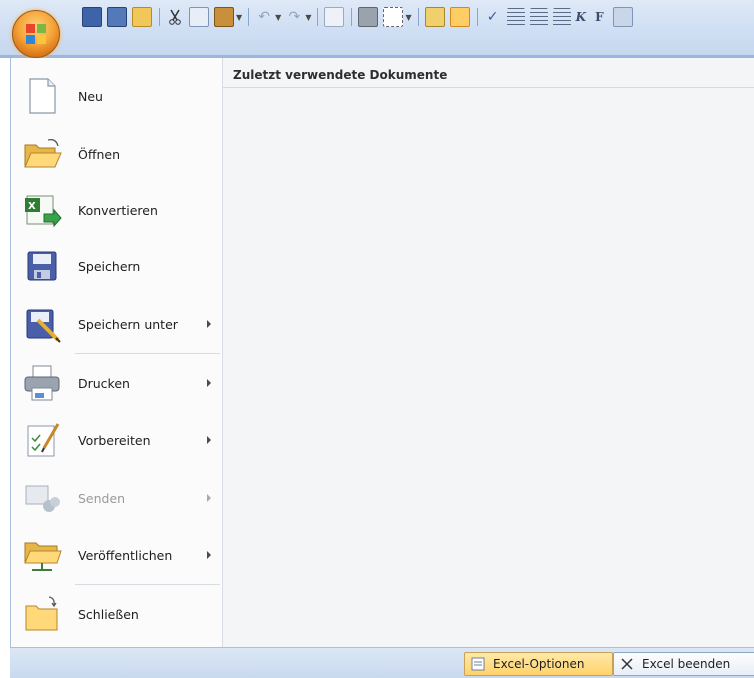  I want to click on more-icon, so click(622, 17).